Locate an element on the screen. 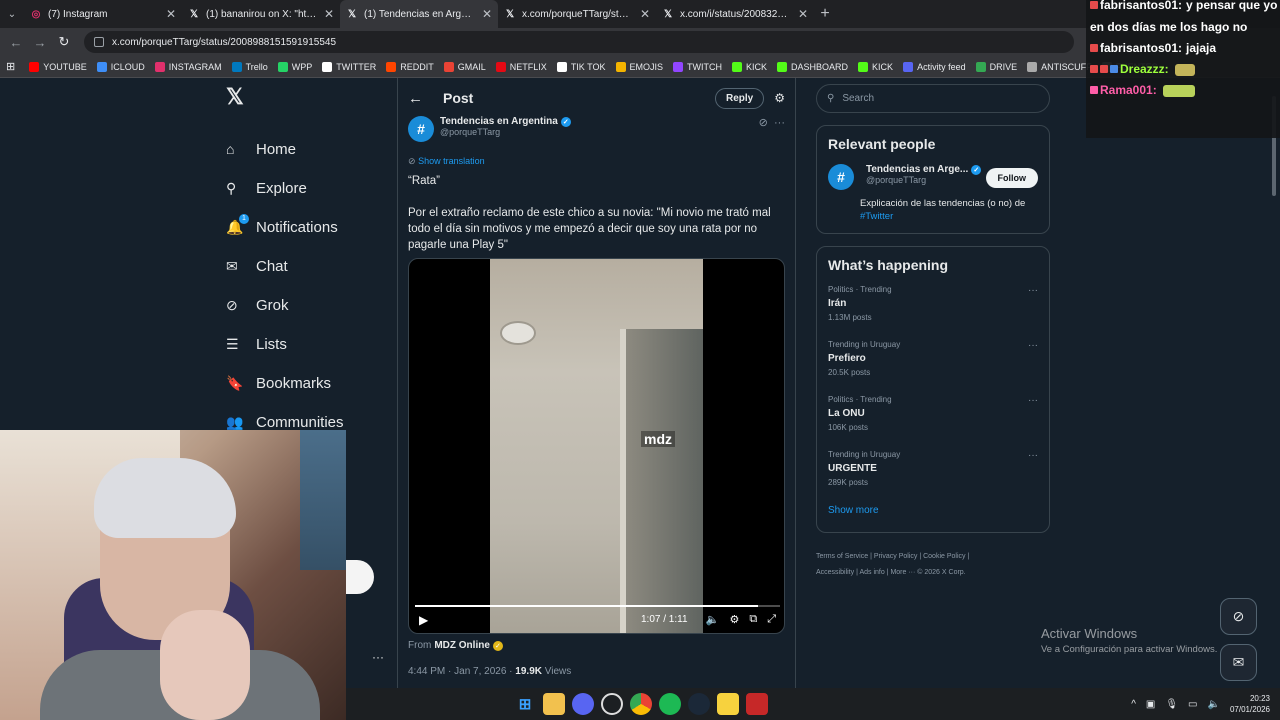 The image size is (1280, 720). scrollbar is located at coordinates (1274, 384).